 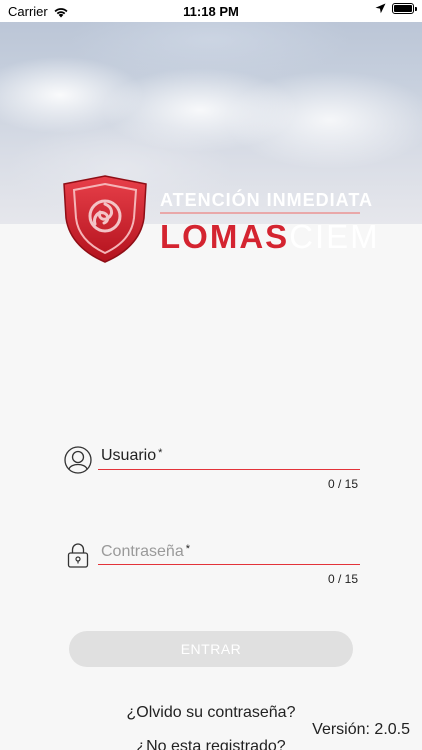 I want to click on password-required-mark: *, so click(x=187, y=549).